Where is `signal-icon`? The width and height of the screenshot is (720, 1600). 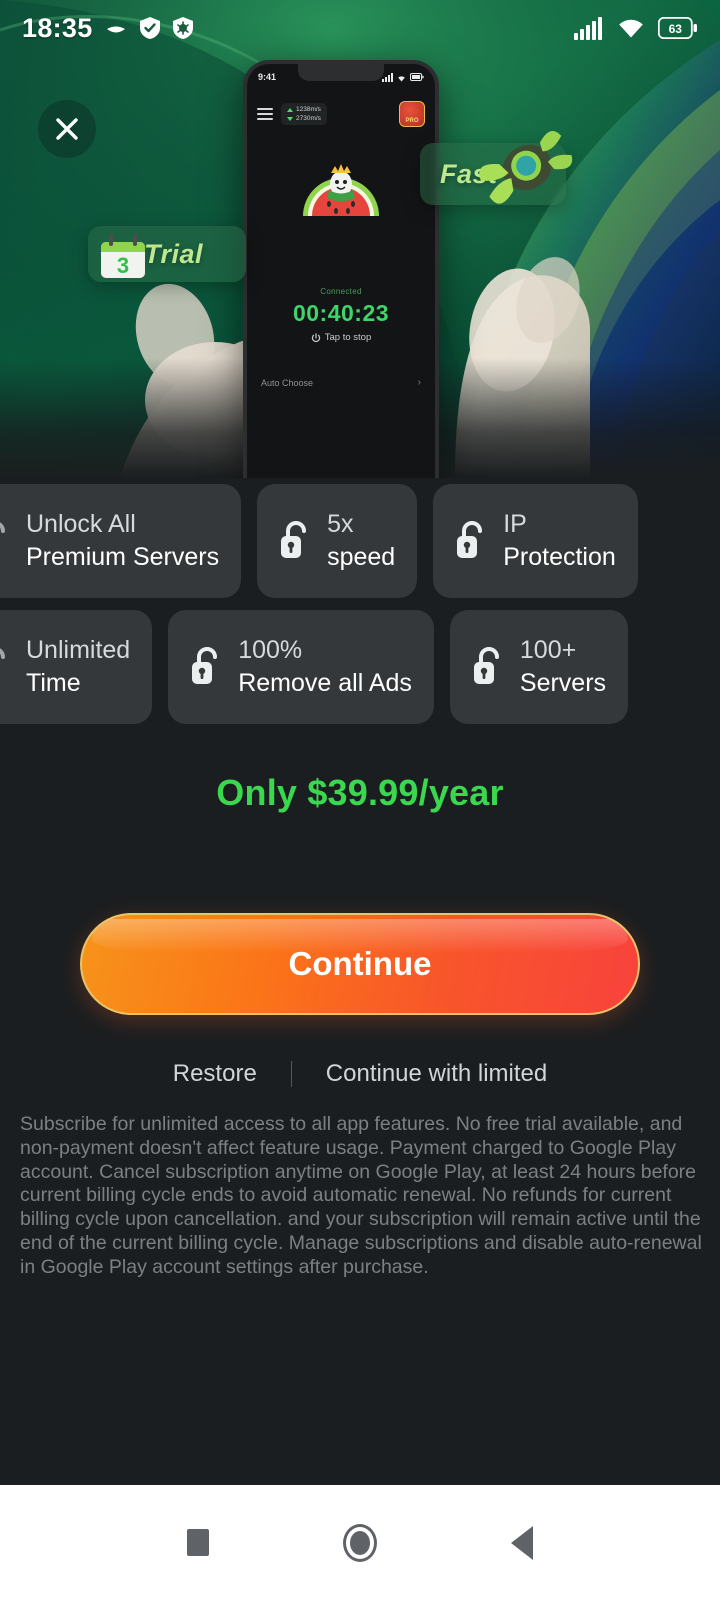 signal-icon is located at coordinates (588, 28).